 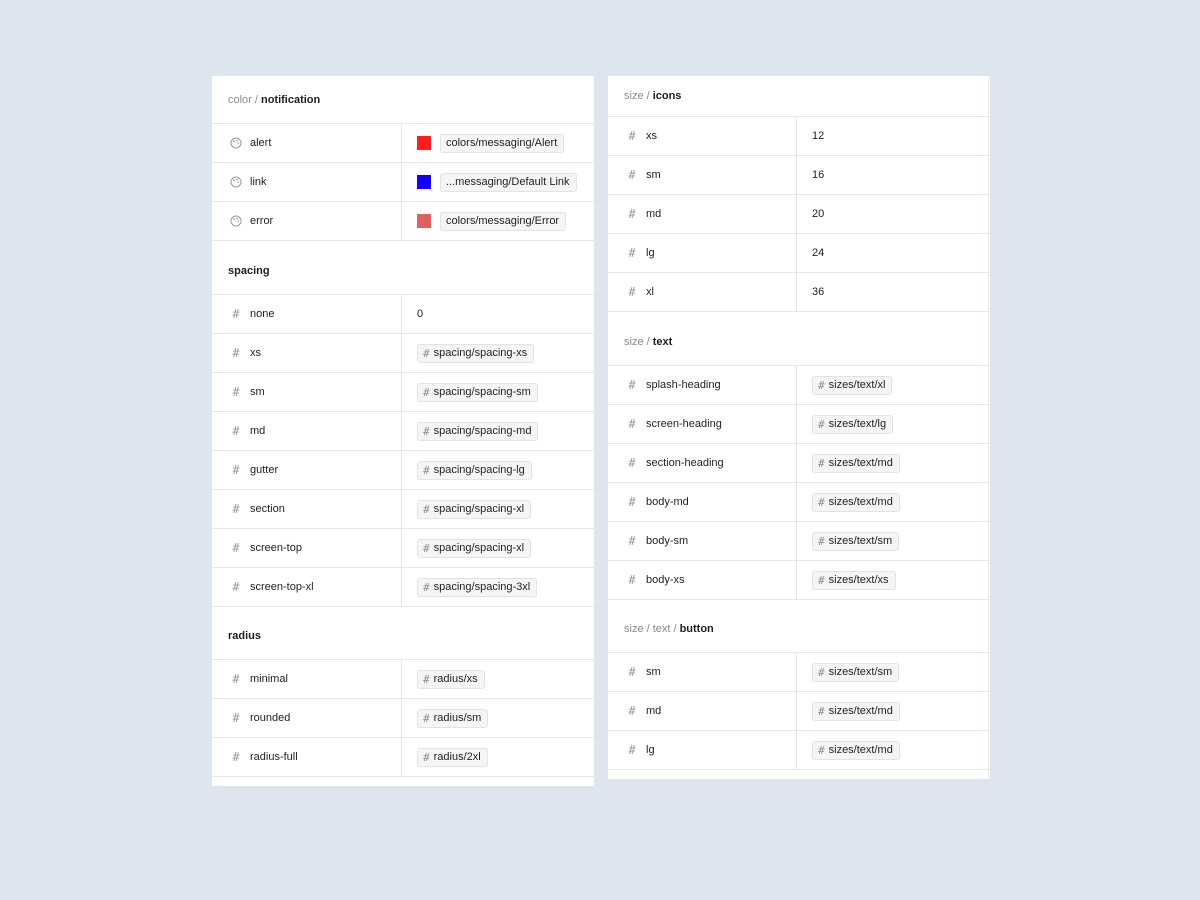 I want to click on token-value-cell: # sizes/text/lg, so click(x=893, y=424).